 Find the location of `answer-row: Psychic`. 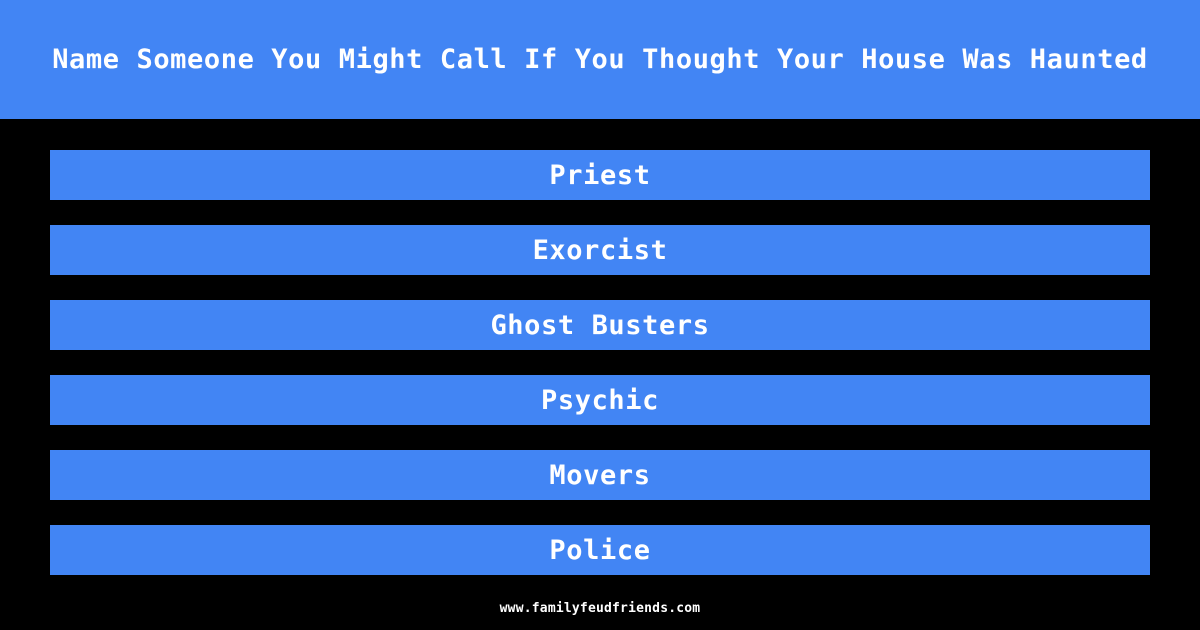

answer-row: Psychic is located at coordinates (600, 400).